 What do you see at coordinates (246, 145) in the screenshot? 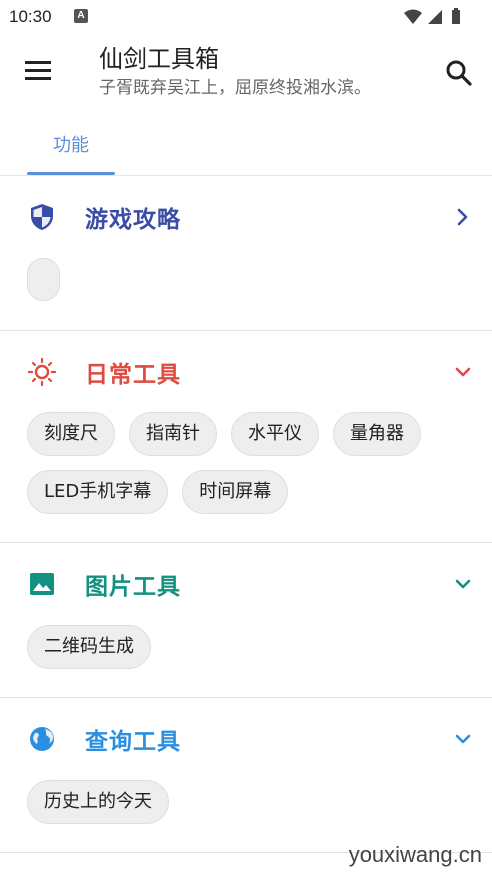
I see `tab-bar: 功能` at bounding box center [246, 145].